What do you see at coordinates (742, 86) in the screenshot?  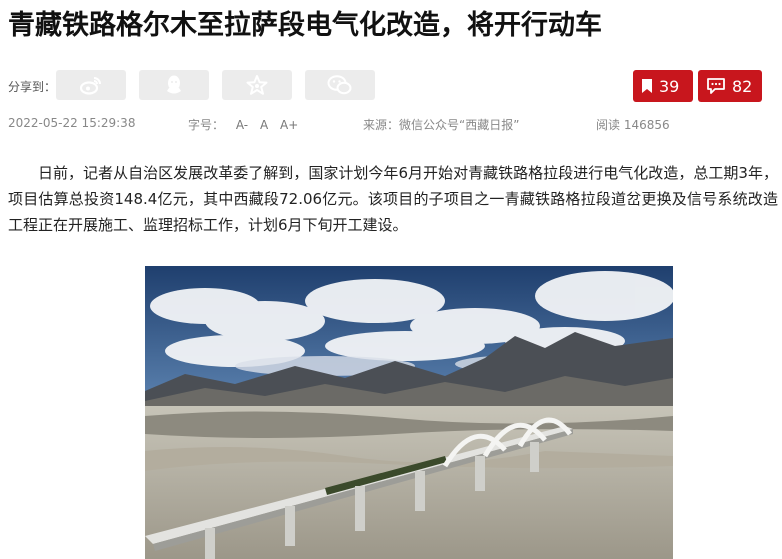 I see `comment-count: 82` at bounding box center [742, 86].